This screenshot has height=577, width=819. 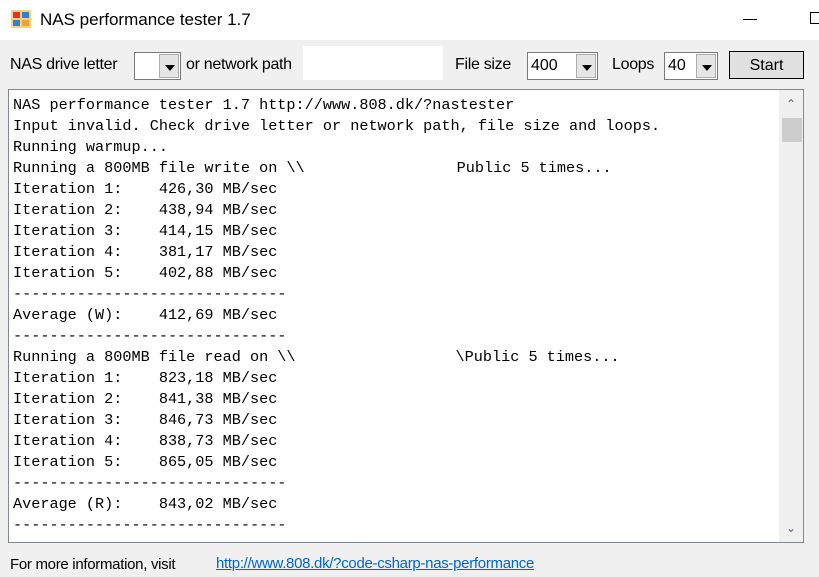 What do you see at coordinates (145, 378) in the screenshot?
I see `log-line: Iteration 1: 823,18 MB/sec` at bounding box center [145, 378].